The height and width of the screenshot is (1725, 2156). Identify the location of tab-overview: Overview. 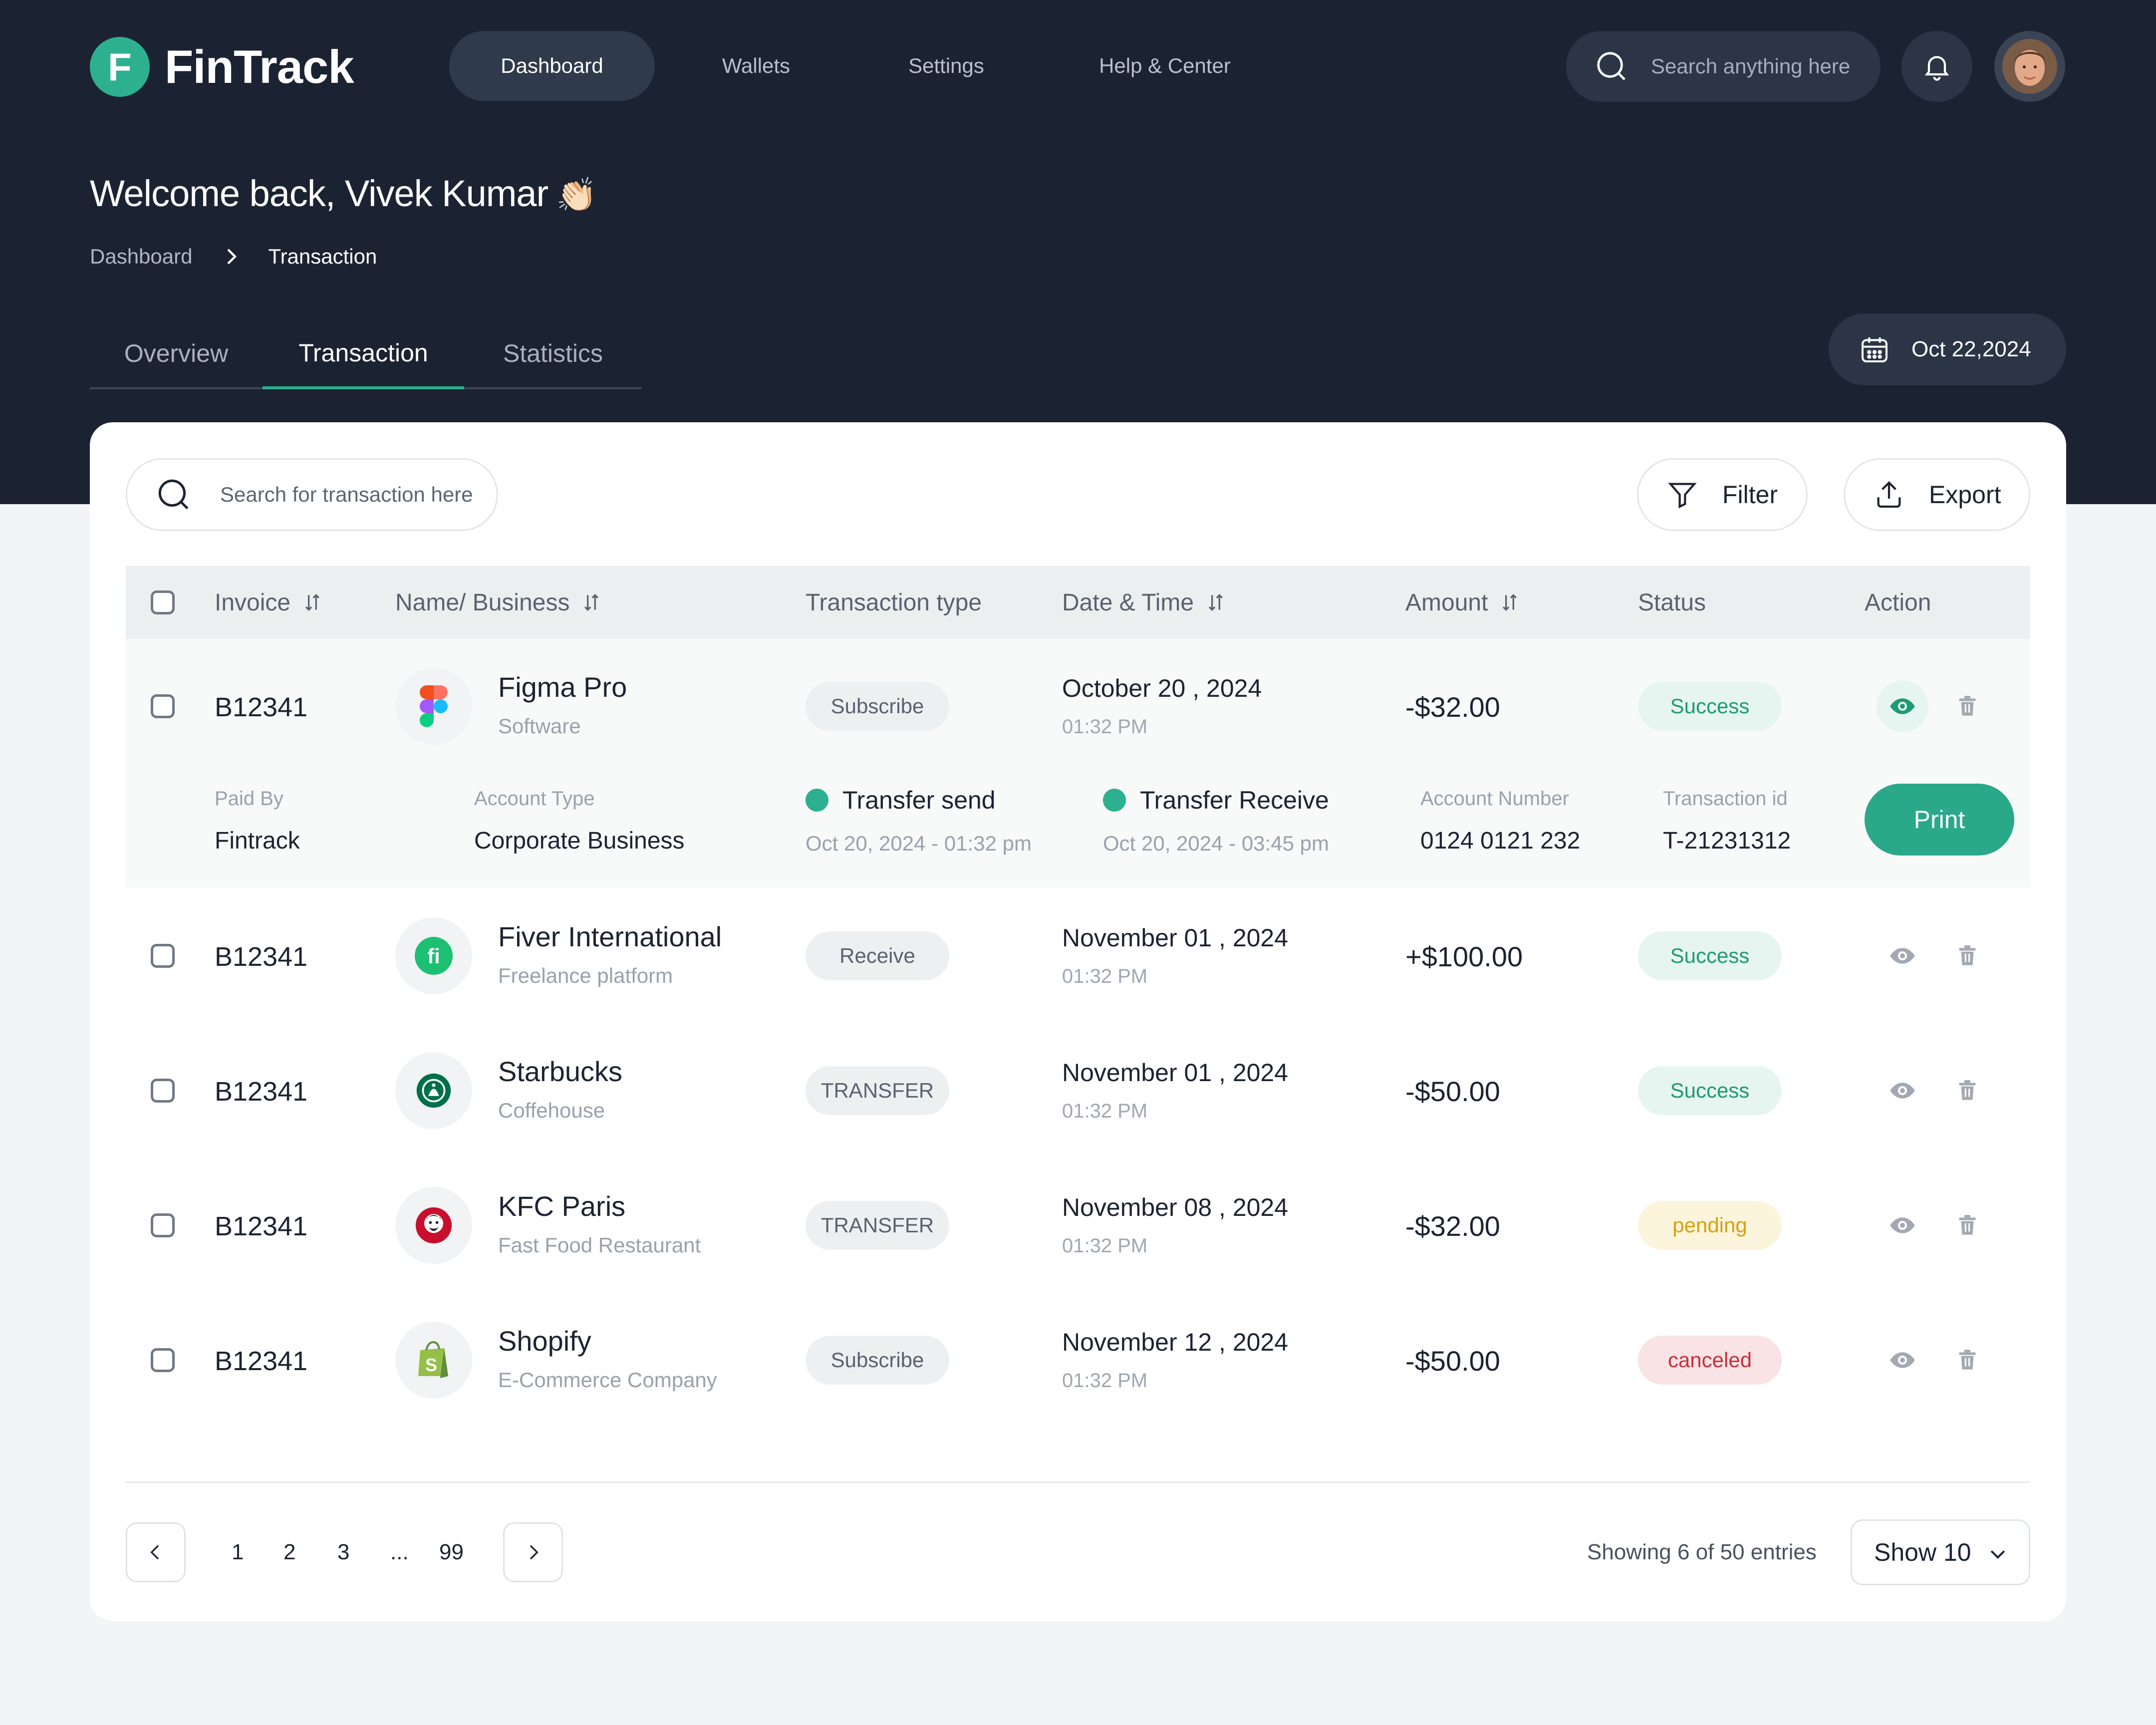
(176, 353).